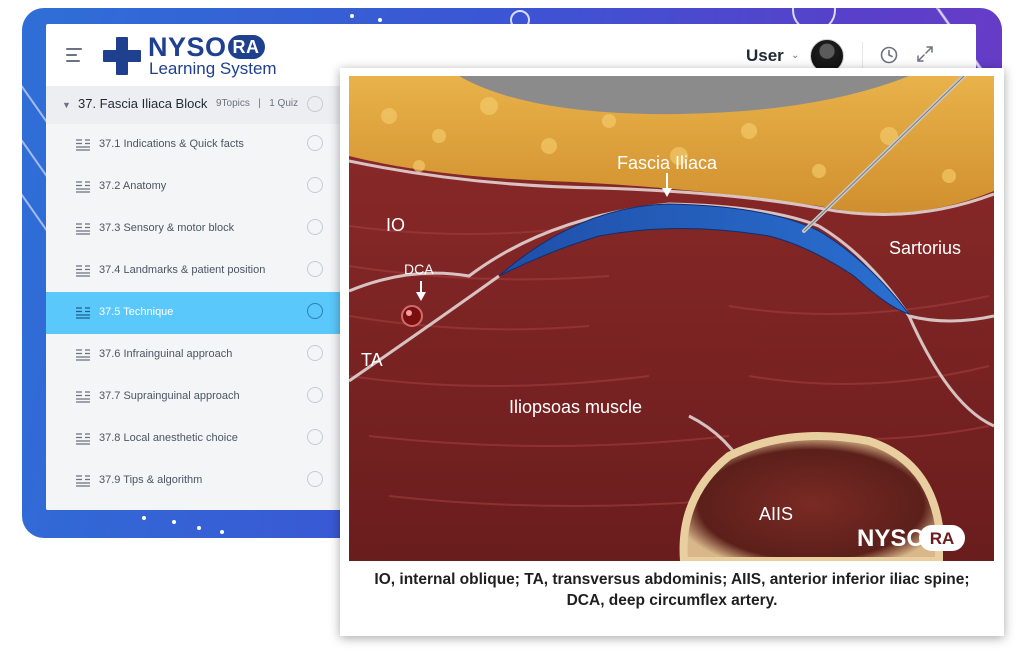 The height and width of the screenshot is (662, 1024). Describe the element at coordinates (395, 225) in the screenshot. I see `label-io: IO` at that location.